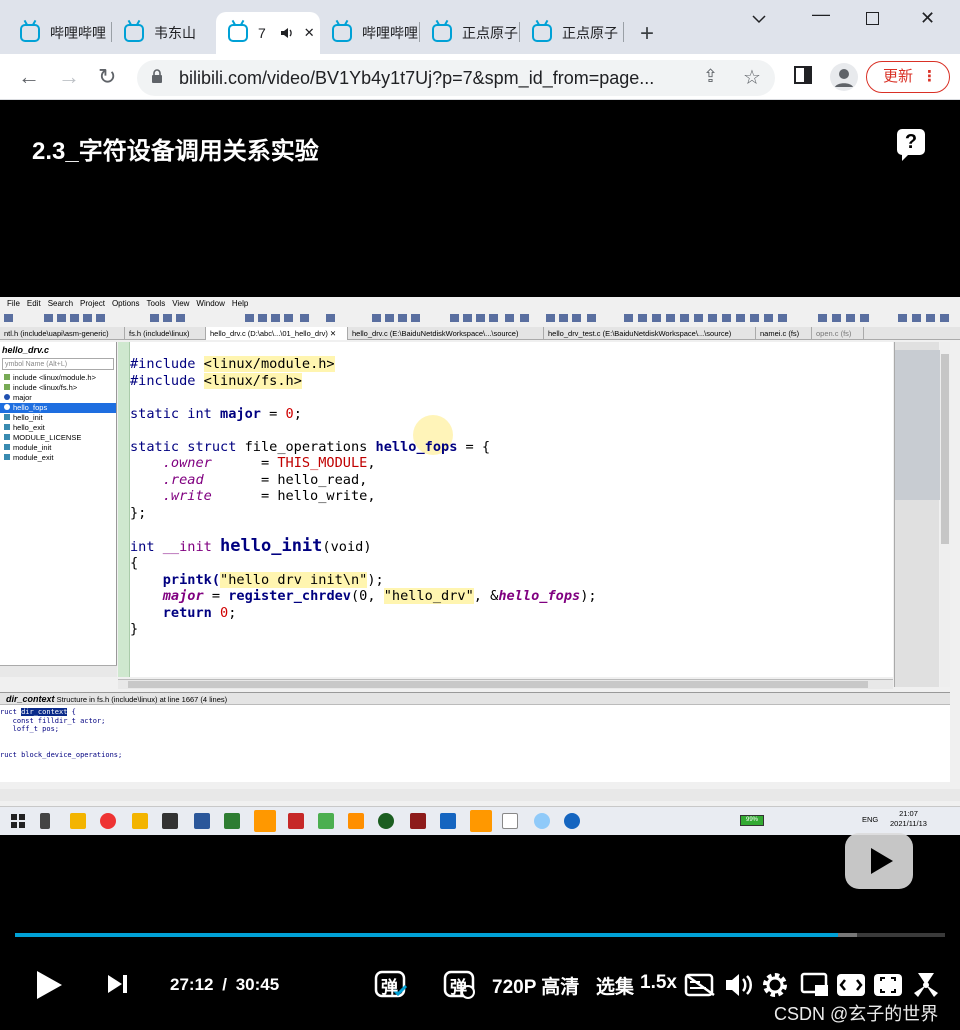  I want to click on code-line: .read = hello_read,, so click(249, 479).